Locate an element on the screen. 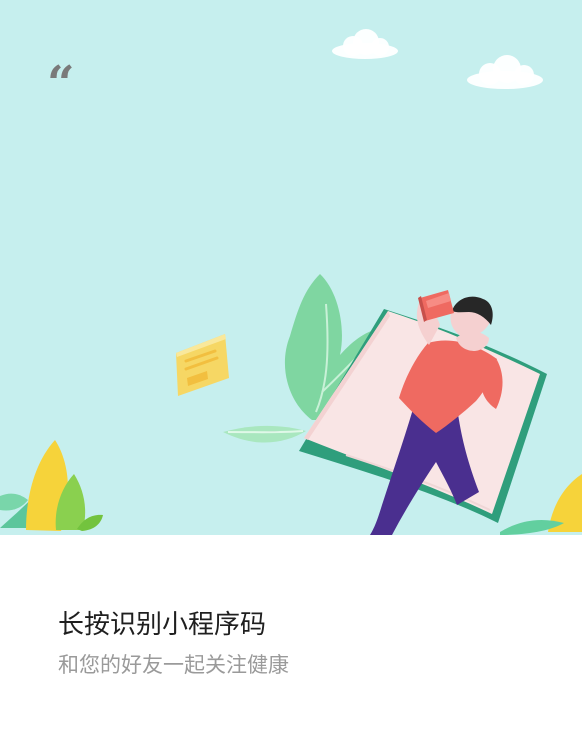  subtitle-text: 和您的好友一起关注健康 is located at coordinates (173, 665).